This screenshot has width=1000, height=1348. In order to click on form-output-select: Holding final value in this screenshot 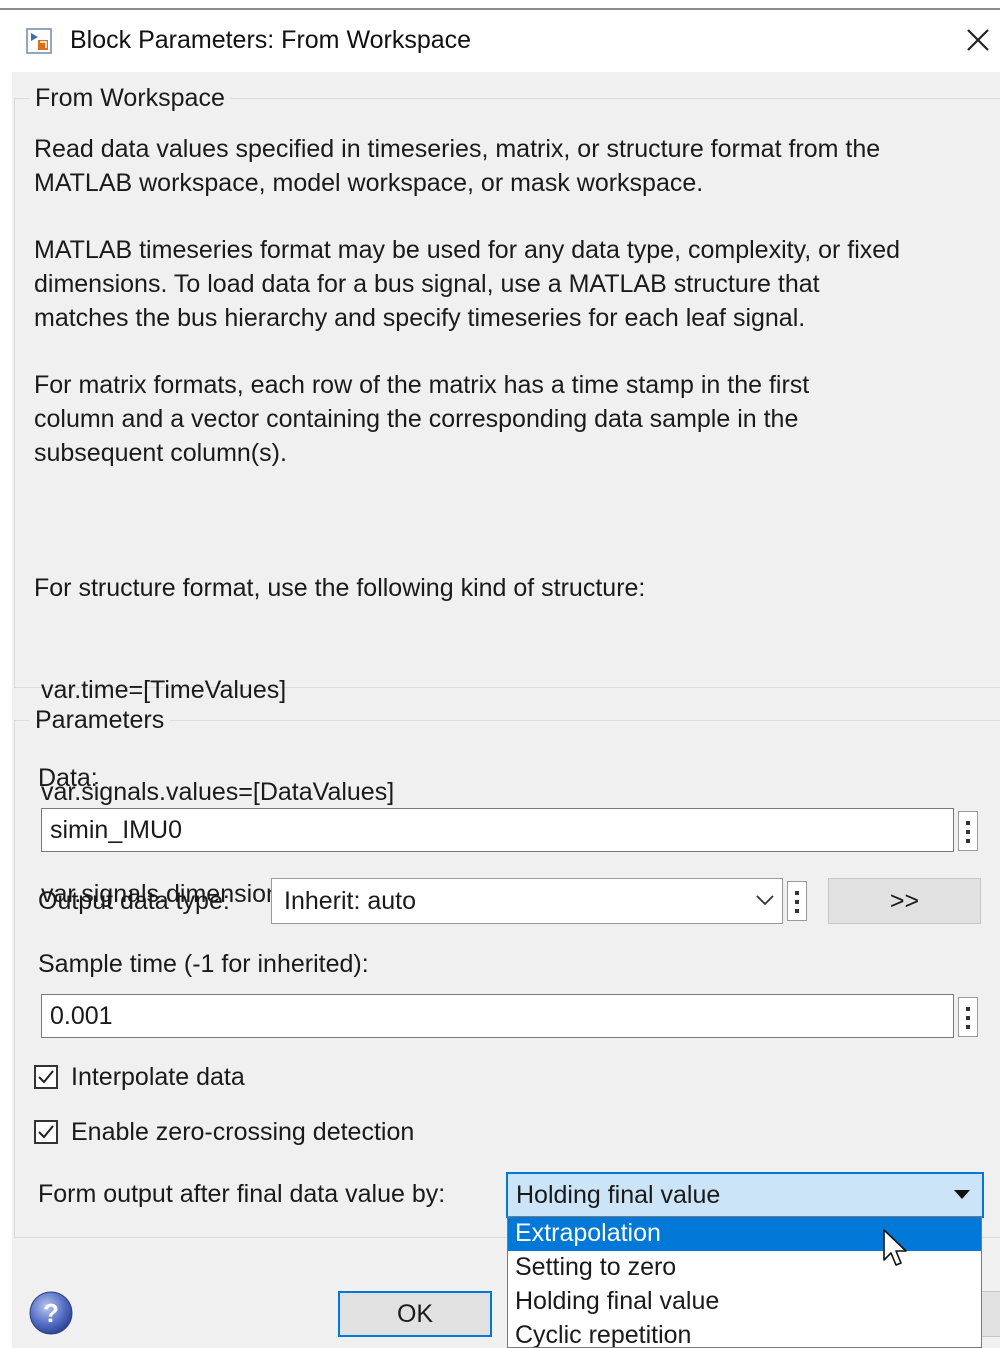, I will do `click(745, 1195)`.